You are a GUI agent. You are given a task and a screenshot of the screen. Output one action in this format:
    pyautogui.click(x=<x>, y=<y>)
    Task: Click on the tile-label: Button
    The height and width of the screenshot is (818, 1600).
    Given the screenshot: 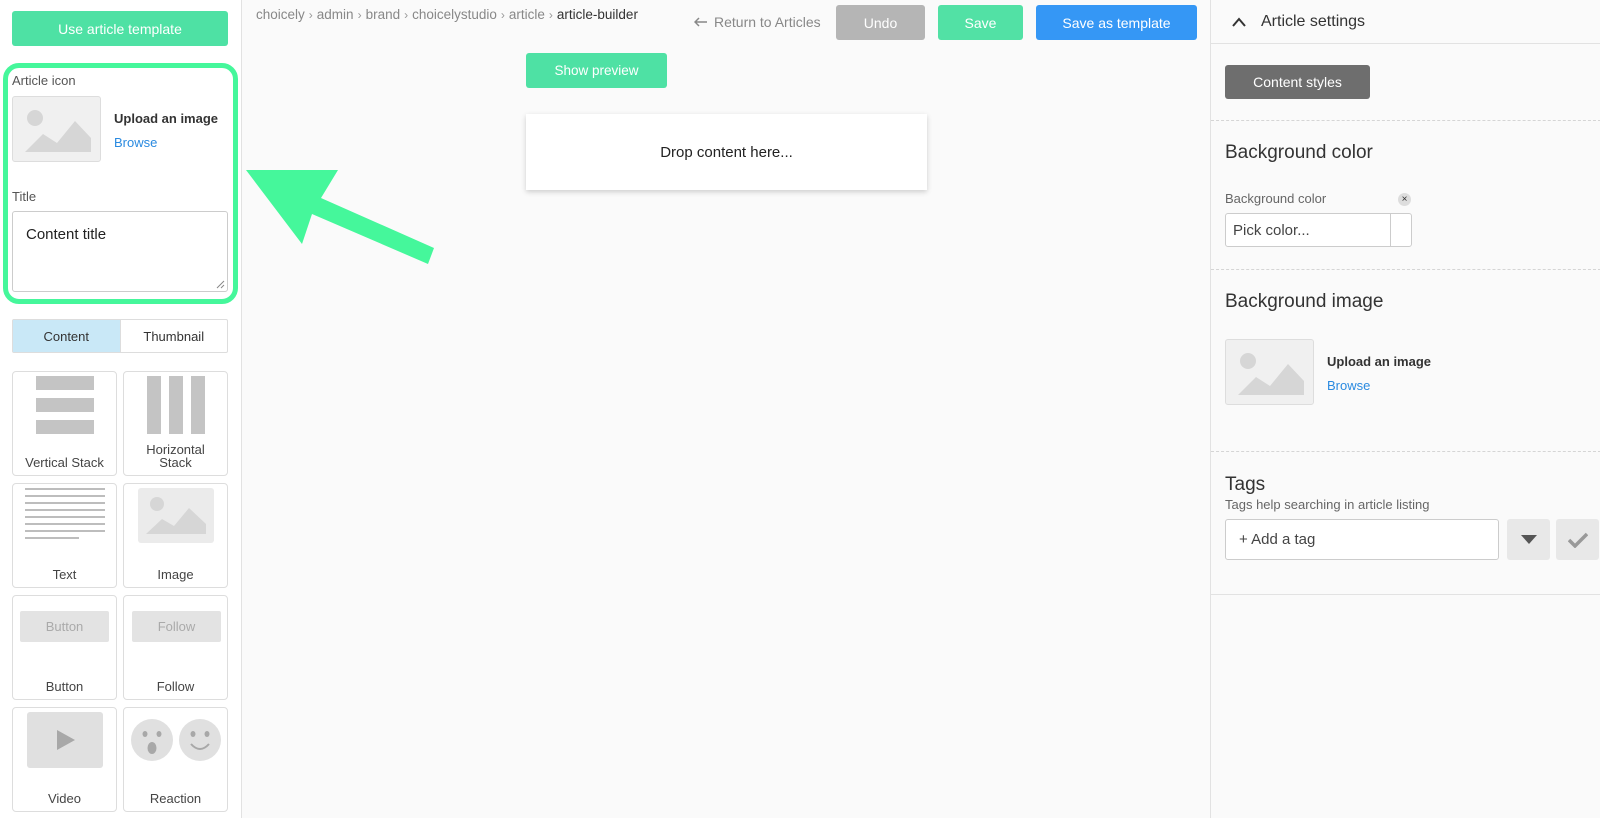 What is the action you would take?
    pyautogui.click(x=64, y=686)
    